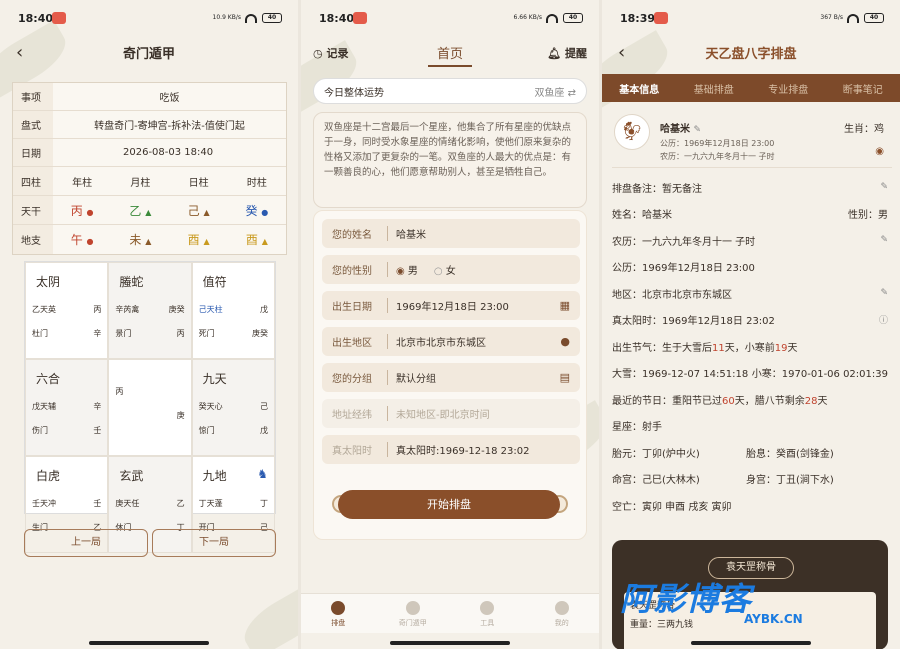  I want to click on place-input: 北京市北京市东城区, so click(478, 341).